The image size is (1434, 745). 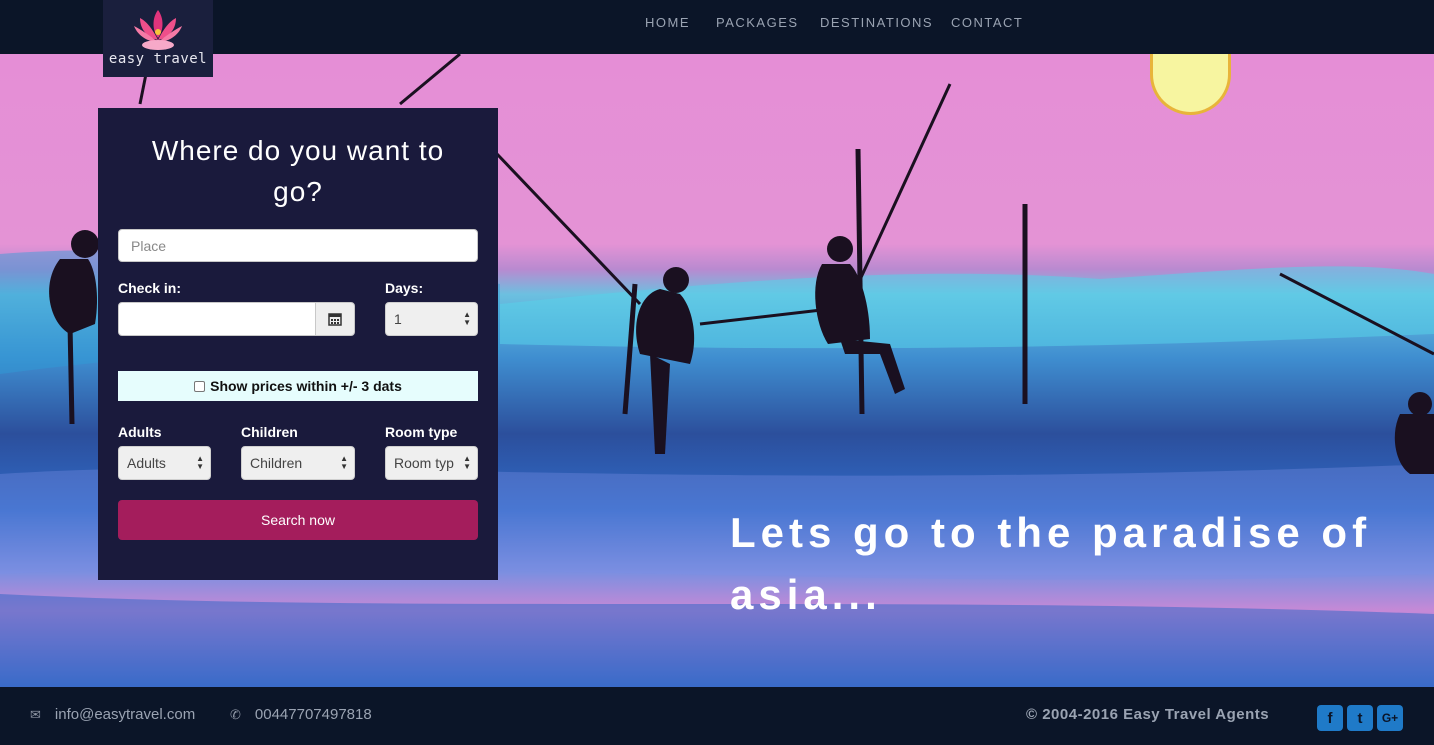 What do you see at coordinates (1360, 718) in the screenshot?
I see `twitter-icon: t` at bounding box center [1360, 718].